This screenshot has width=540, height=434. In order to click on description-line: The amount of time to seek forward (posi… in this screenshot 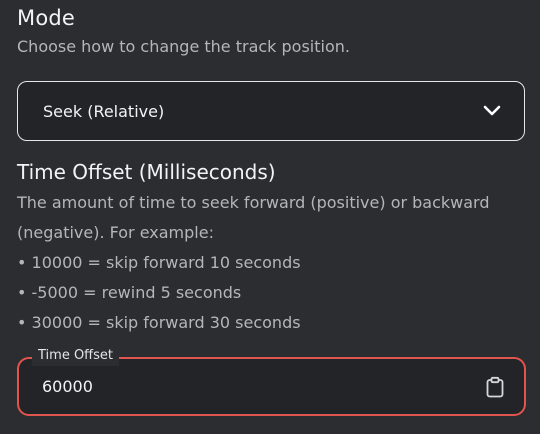, I will do `click(253, 202)`.